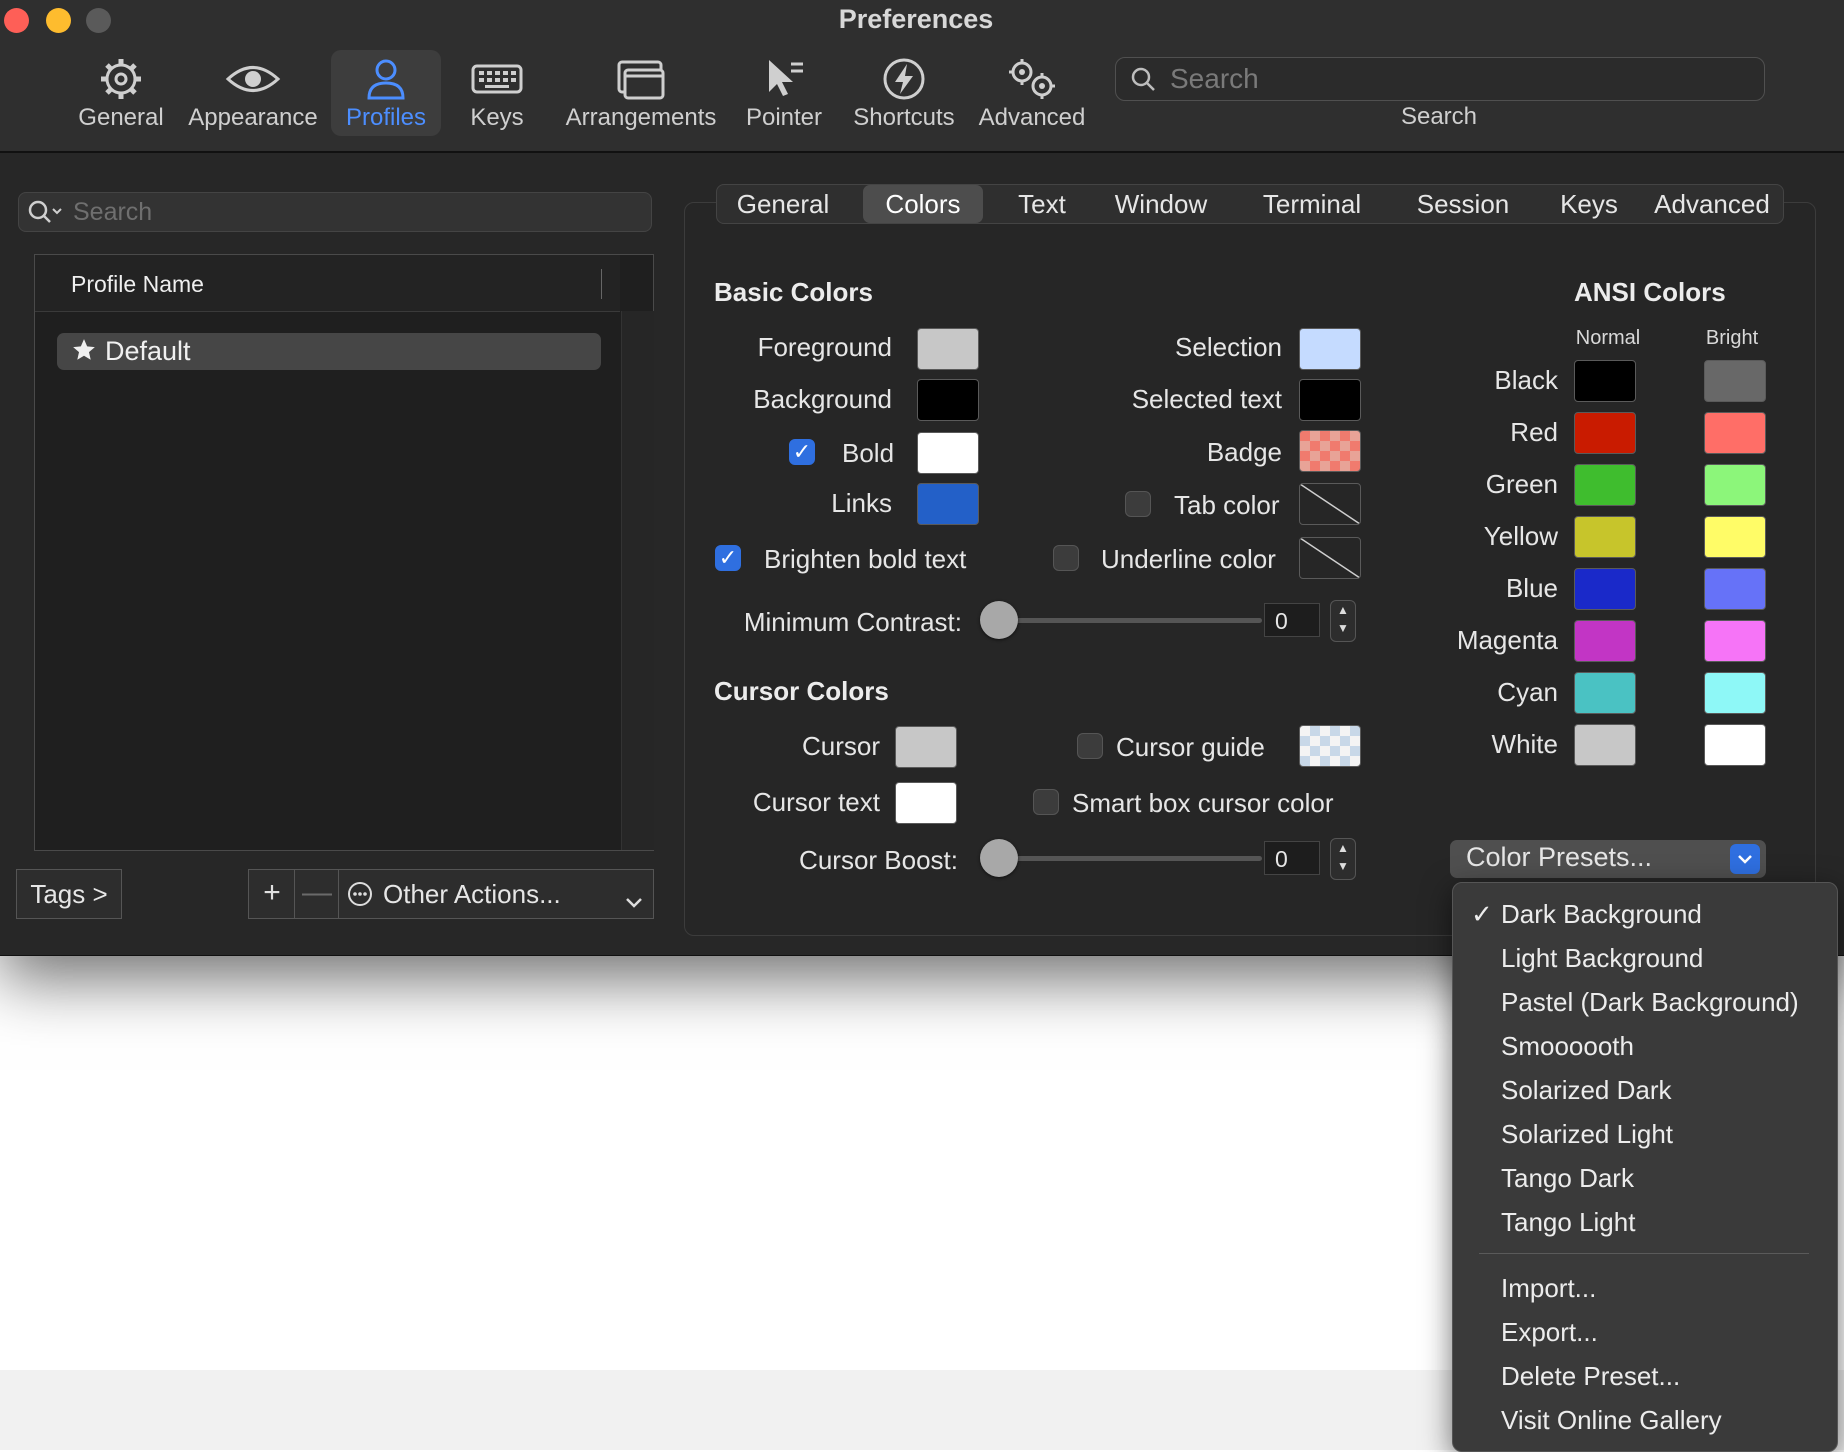 Image resolution: width=1844 pixels, height=1452 pixels. What do you see at coordinates (327, 283) in the screenshot?
I see `profile-list-header: Profile Name` at bounding box center [327, 283].